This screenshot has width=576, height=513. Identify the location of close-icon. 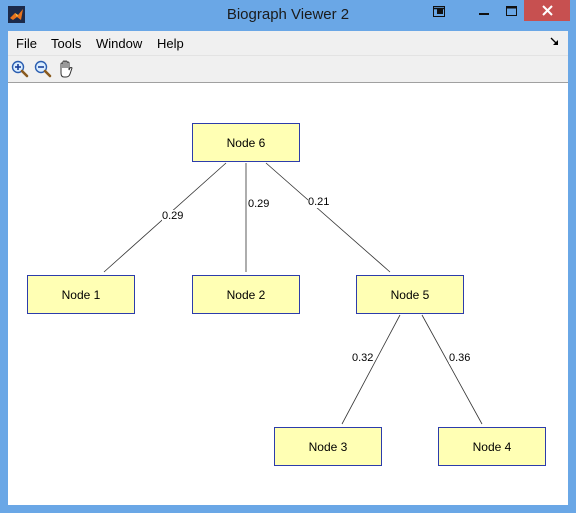
(547, 10).